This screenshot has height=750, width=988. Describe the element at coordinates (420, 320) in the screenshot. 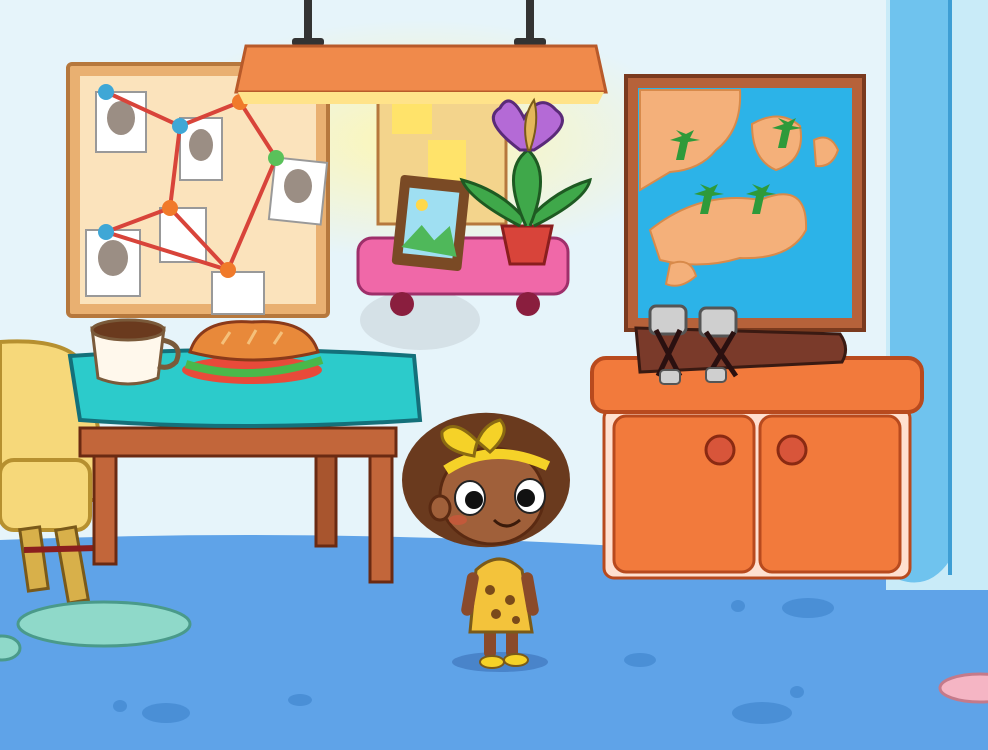

I see `shelf-shadow` at that location.